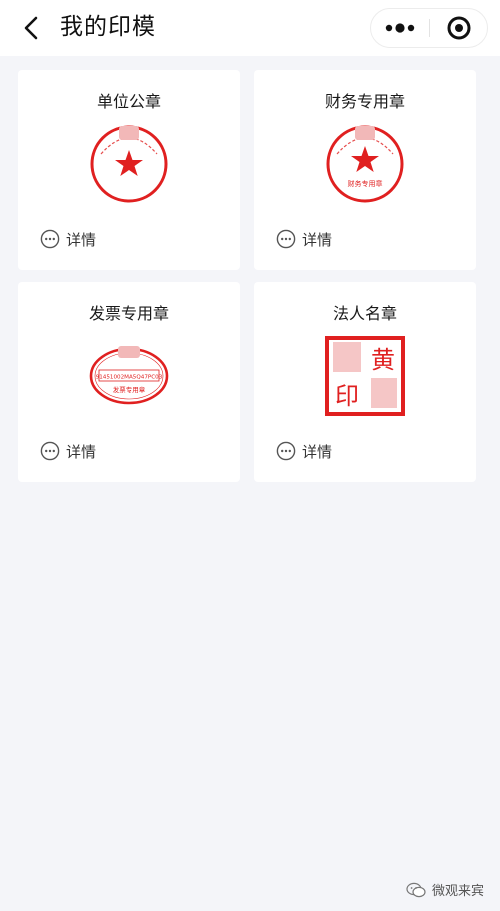 The image size is (500, 911). I want to click on chevron-left-icon, so click(31, 28).